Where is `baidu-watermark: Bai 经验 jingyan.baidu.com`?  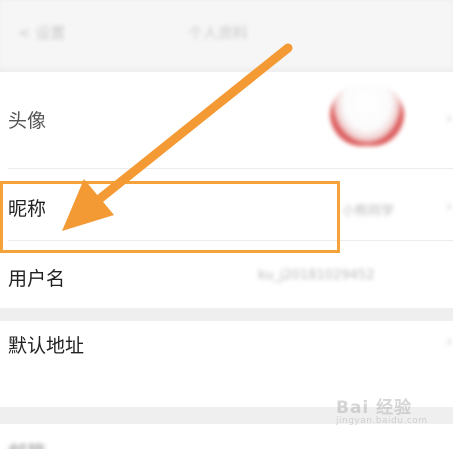
baidu-watermark: Bai 经验 jingyan.baidu.com is located at coordinates (382, 409).